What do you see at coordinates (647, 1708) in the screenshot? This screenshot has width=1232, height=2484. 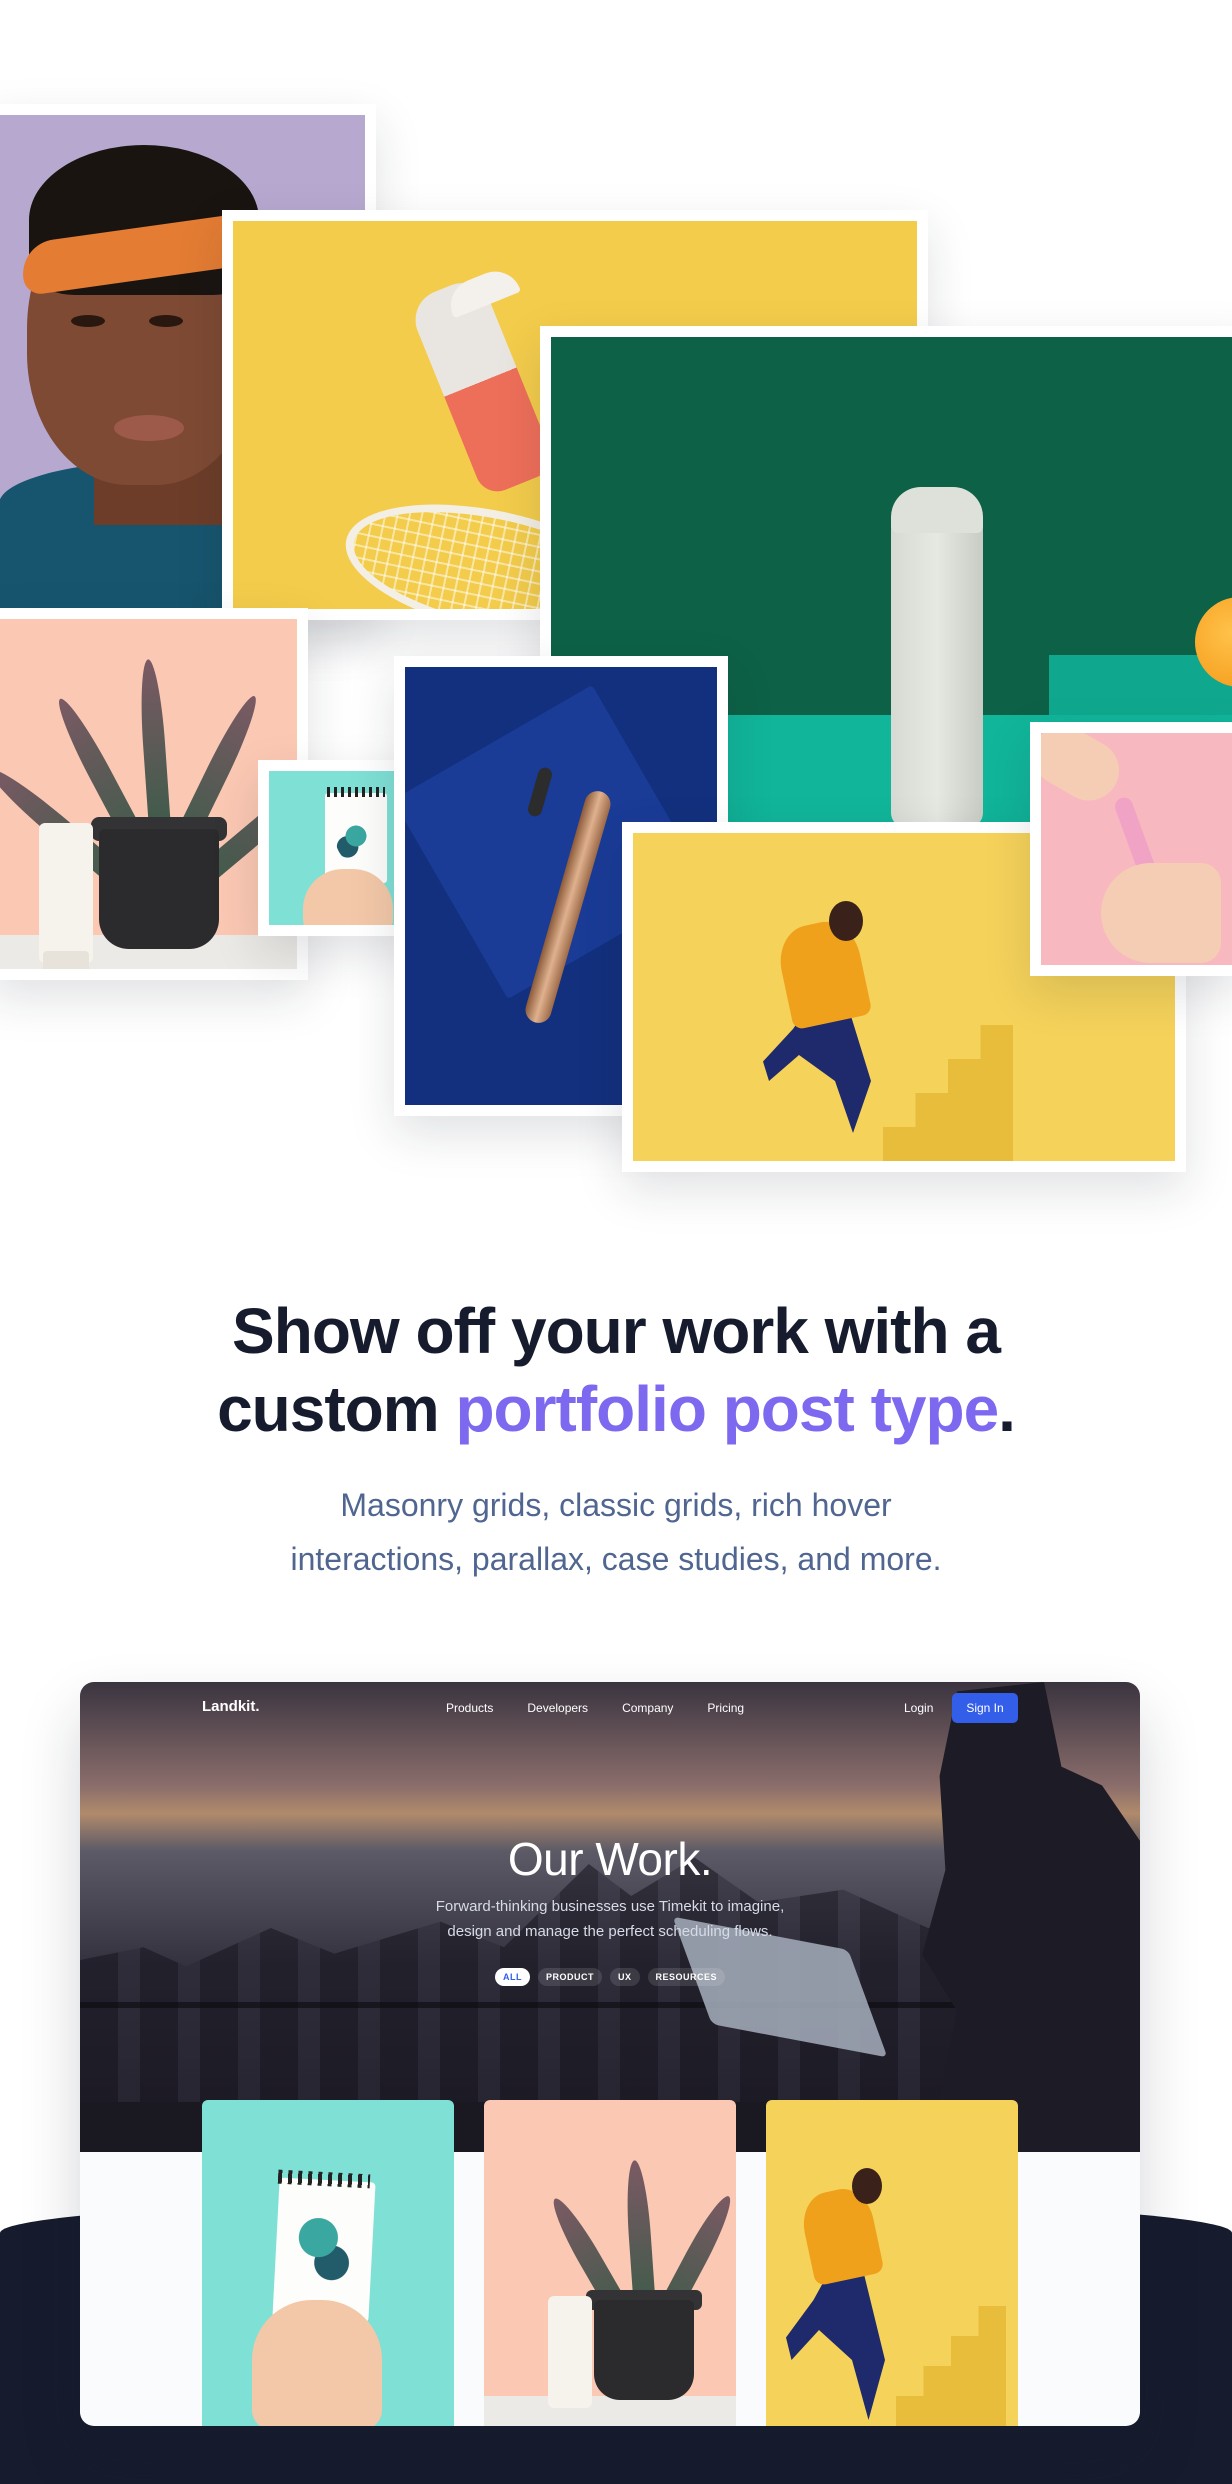 I see `nav-link-company: Company` at bounding box center [647, 1708].